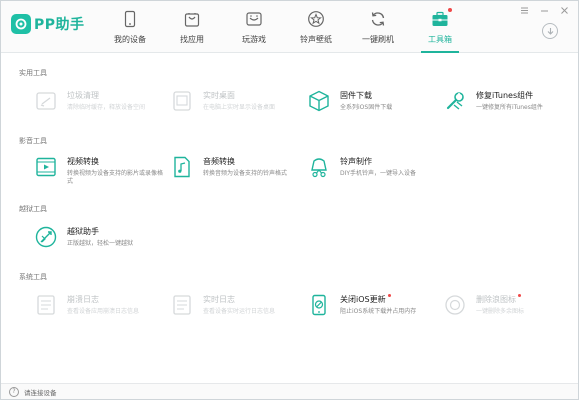 Image resolution: width=579 pixels, height=400 pixels. Describe the element at coordinates (509, 107) in the screenshot. I see `tool-desc: 一键修复所有iTunes组件` at that location.